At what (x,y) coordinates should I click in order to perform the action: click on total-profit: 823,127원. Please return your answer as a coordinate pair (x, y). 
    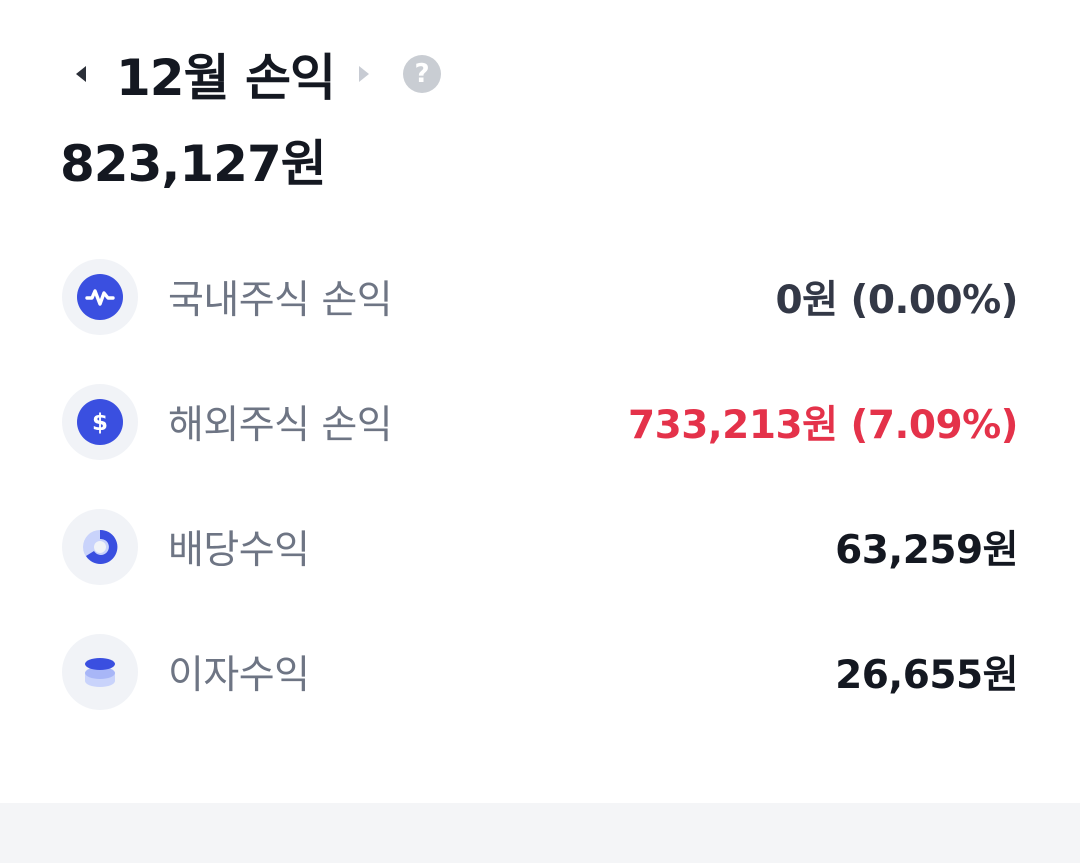
    Looking at the image, I should click on (193, 164).